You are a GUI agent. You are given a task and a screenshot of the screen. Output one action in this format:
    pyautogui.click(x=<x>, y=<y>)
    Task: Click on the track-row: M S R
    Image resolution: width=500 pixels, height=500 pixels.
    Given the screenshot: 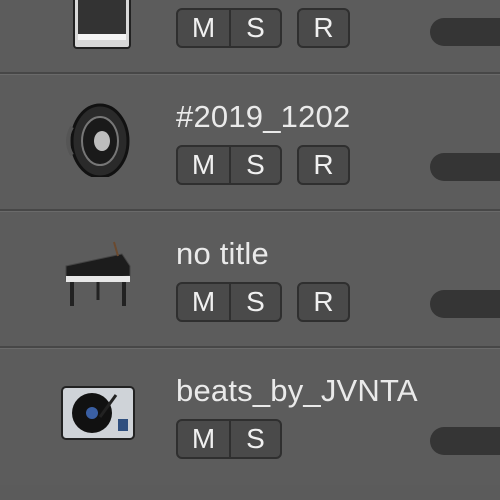 What is the action you would take?
    pyautogui.click(x=250, y=36)
    